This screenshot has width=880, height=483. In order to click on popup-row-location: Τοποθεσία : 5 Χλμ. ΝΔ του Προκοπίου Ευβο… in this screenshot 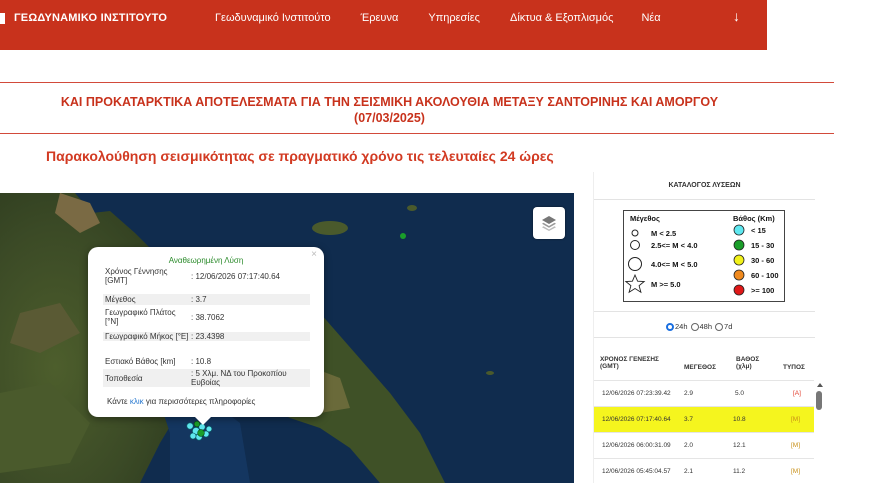, I will do `click(206, 378)`.